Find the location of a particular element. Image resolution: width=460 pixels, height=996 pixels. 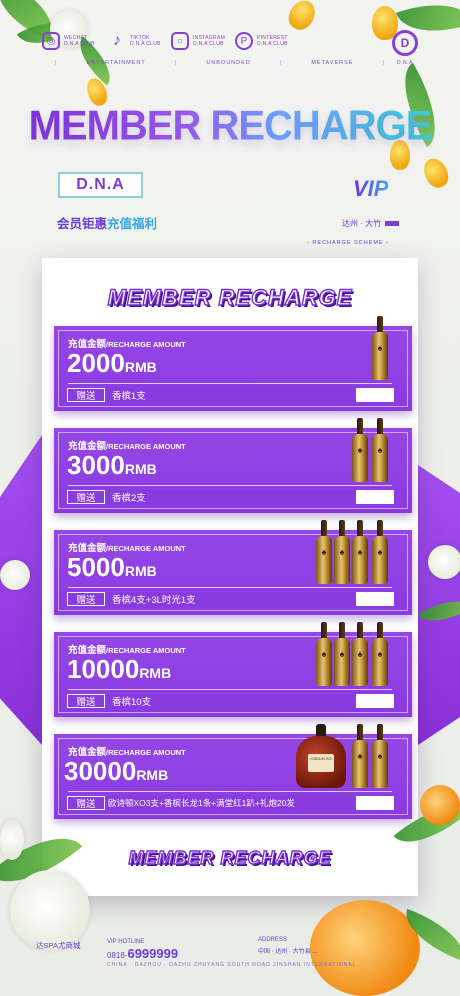

footer-brand: 达SPA尤商城 is located at coordinates (58, 945).